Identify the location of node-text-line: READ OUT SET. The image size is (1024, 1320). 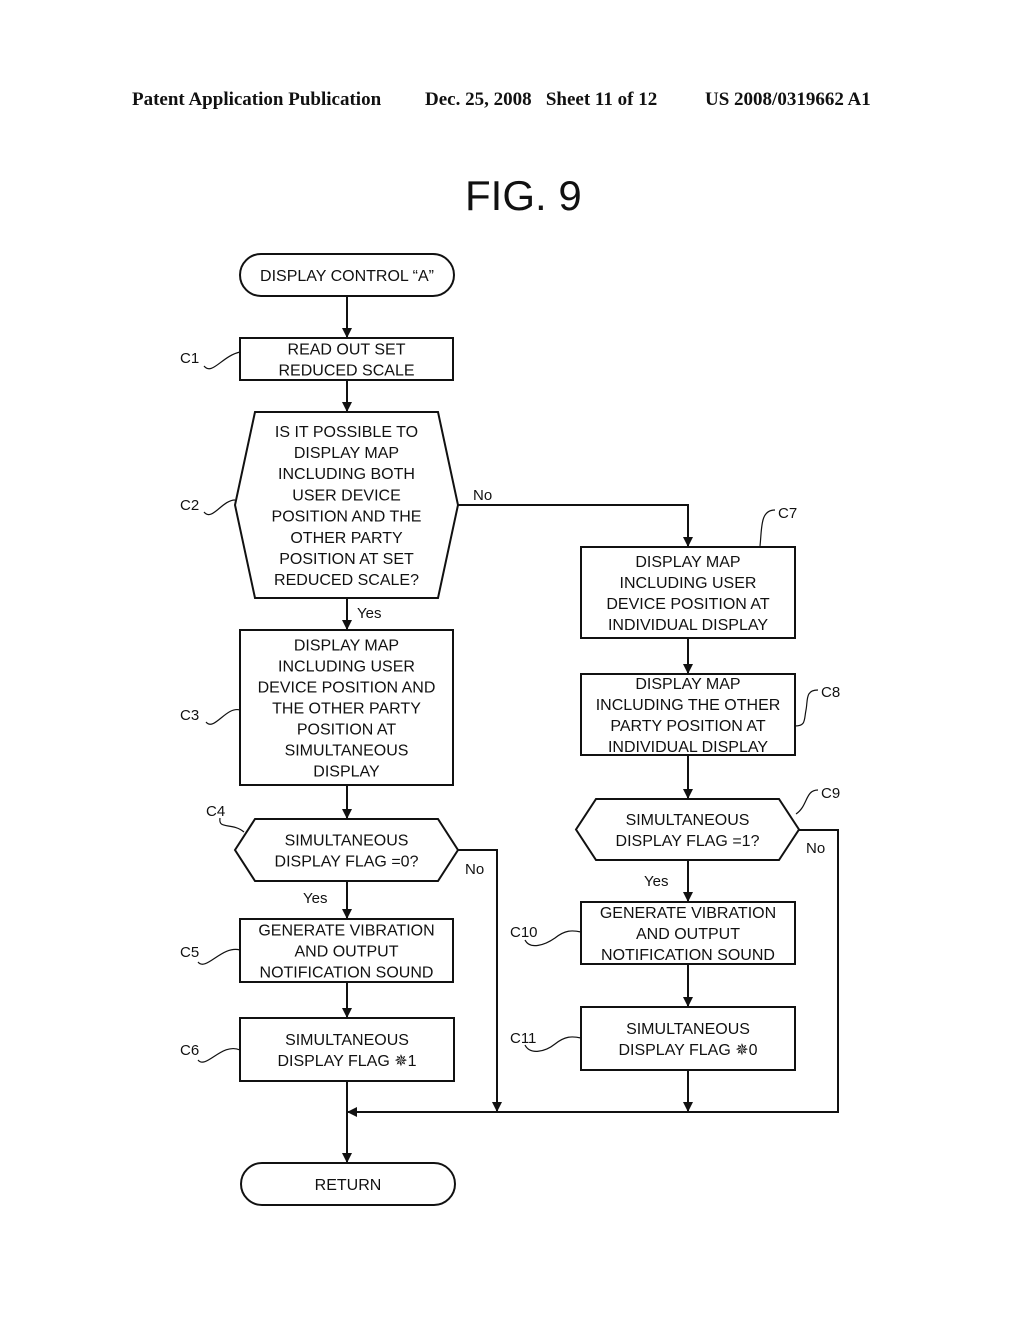
(347, 350).